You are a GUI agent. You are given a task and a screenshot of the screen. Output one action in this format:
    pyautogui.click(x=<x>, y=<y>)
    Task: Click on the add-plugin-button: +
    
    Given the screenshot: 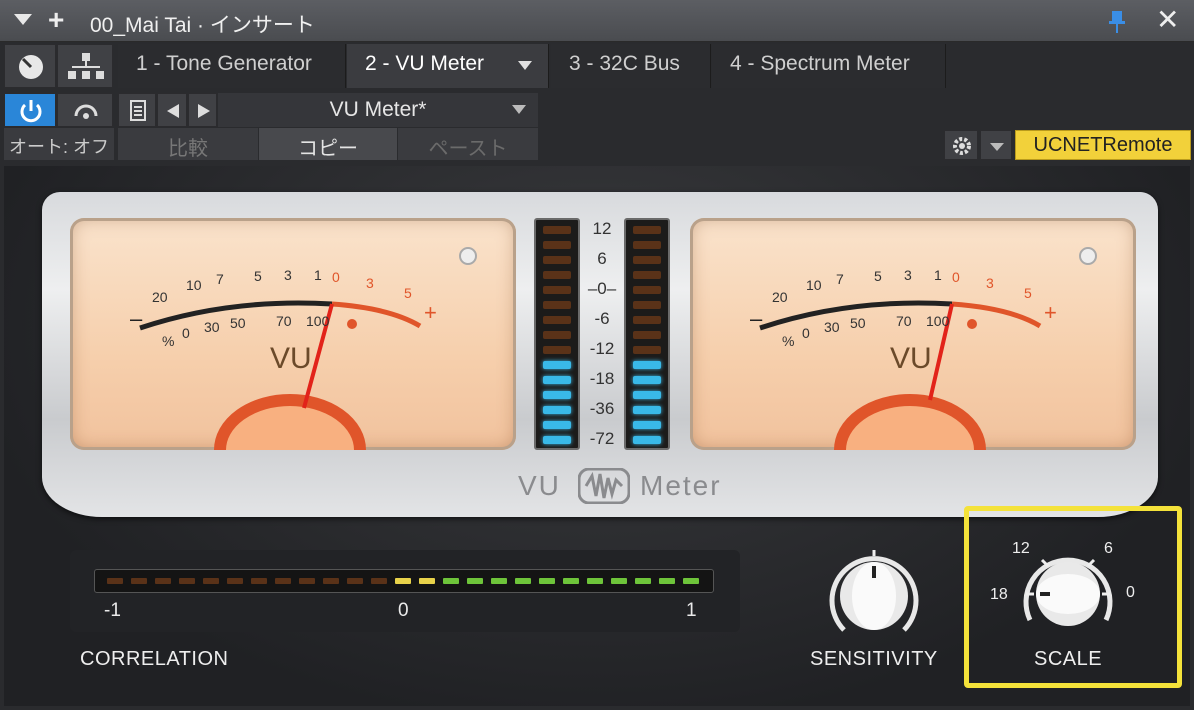 What is the action you would take?
    pyautogui.click(x=56, y=20)
    